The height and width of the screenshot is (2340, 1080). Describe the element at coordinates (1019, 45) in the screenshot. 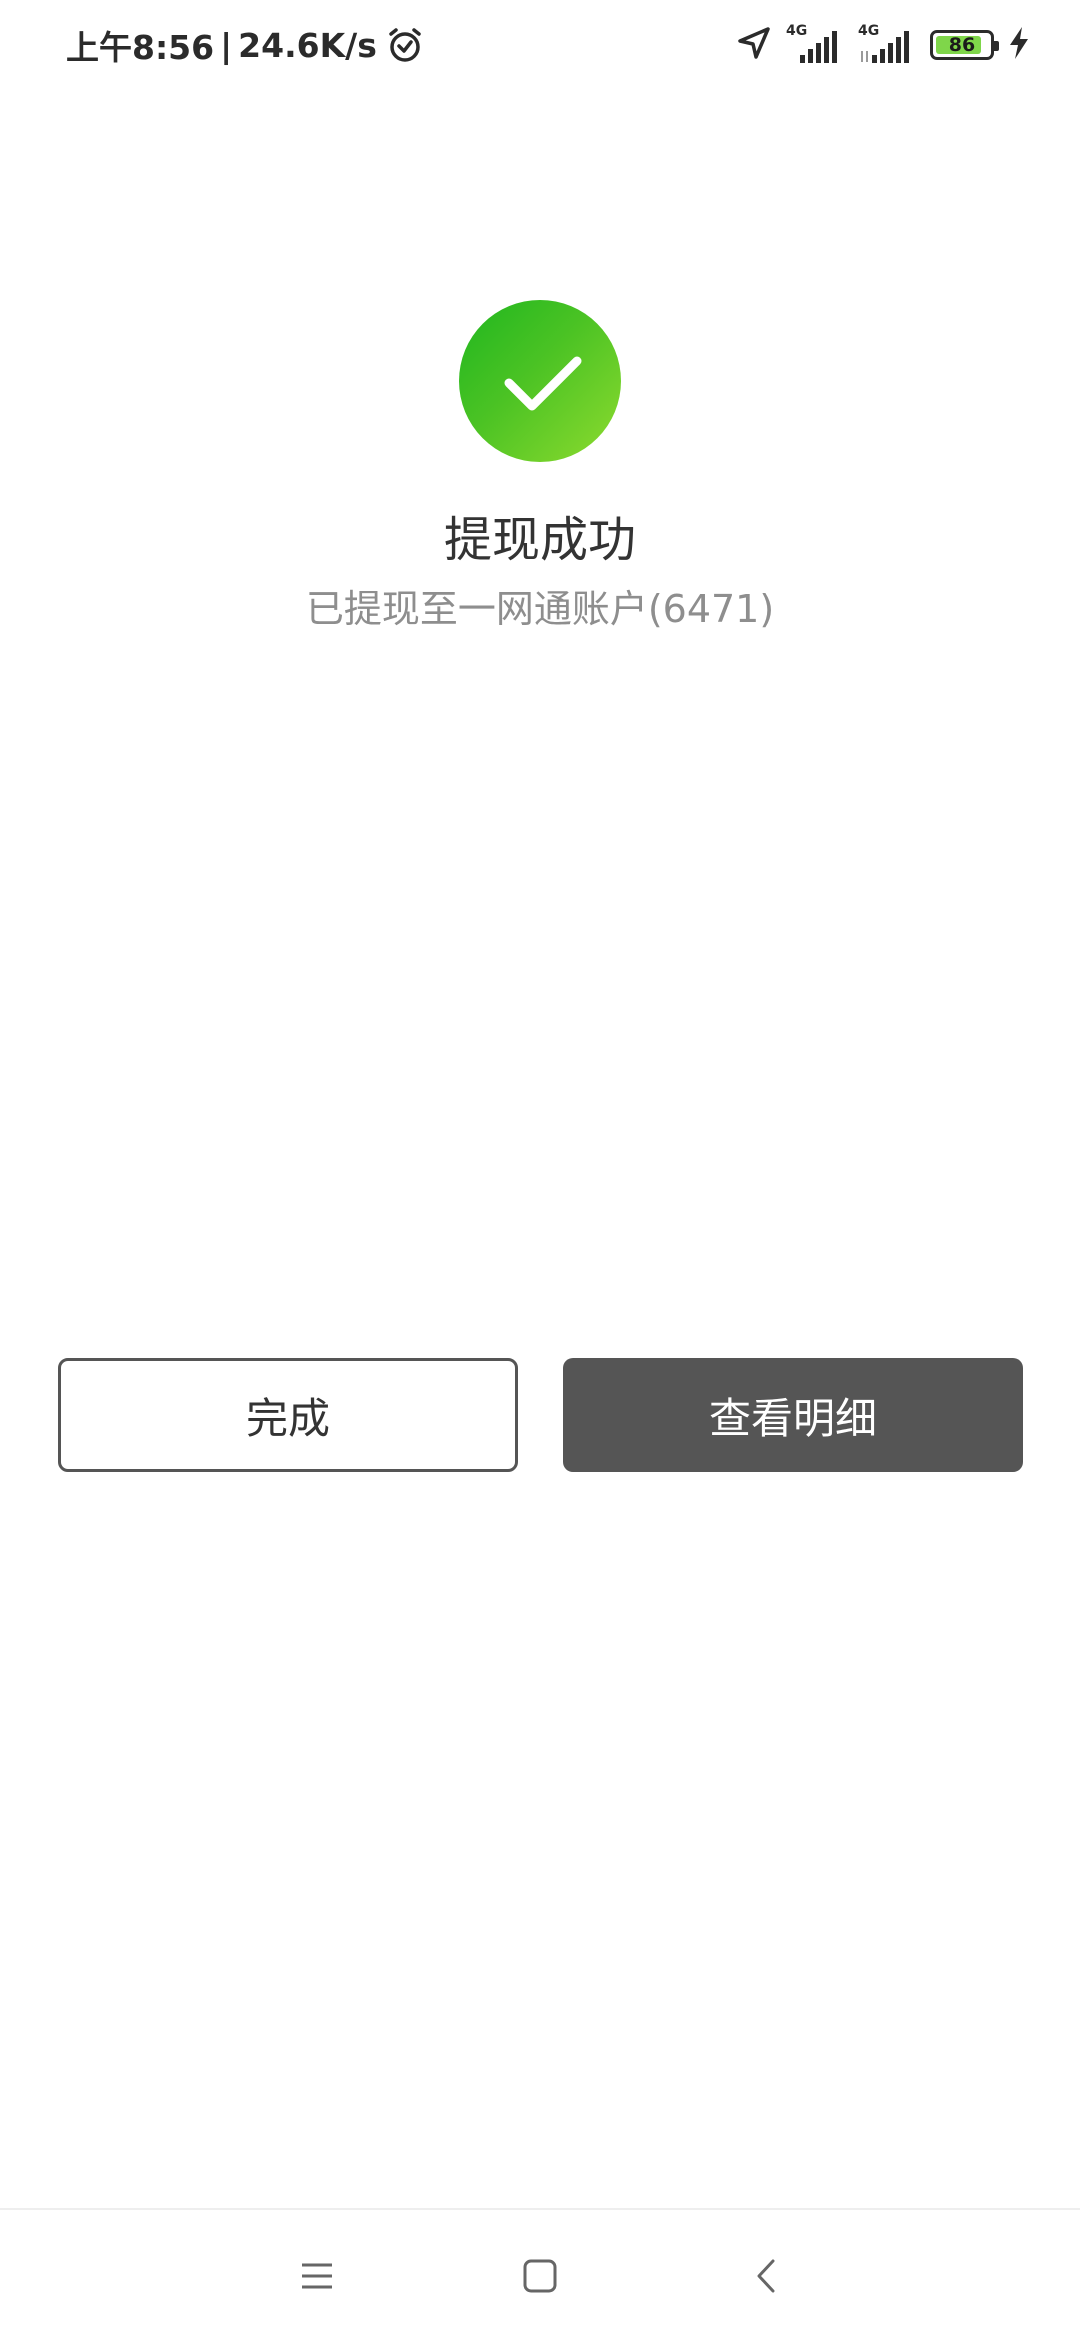

I see `charging-icon` at that location.